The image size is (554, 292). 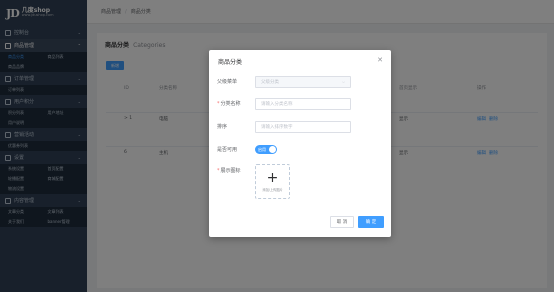 What do you see at coordinates (300, 149) in the screenshot?
I see `visible-row: 是否可用 启用` at bounding box center [300, 149].